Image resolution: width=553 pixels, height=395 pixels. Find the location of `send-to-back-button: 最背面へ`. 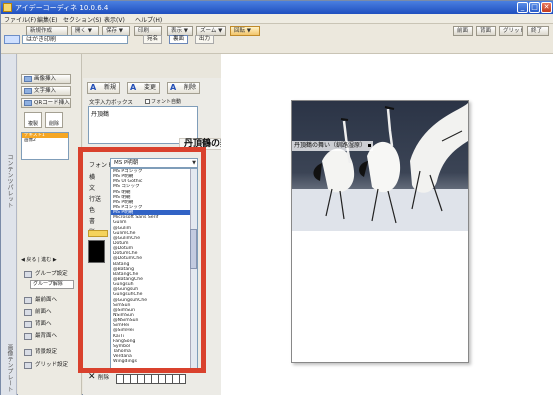

send-to-back-button: 最背面へ is located at coordinates (49, 336).